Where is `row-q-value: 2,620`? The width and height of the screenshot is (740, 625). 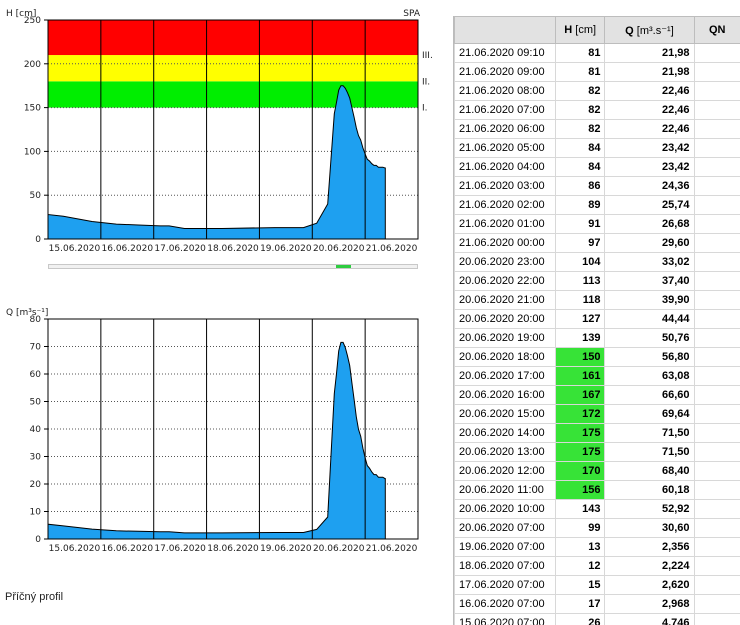 row-q-value: 2,620 is located at coordinates (649, 585).